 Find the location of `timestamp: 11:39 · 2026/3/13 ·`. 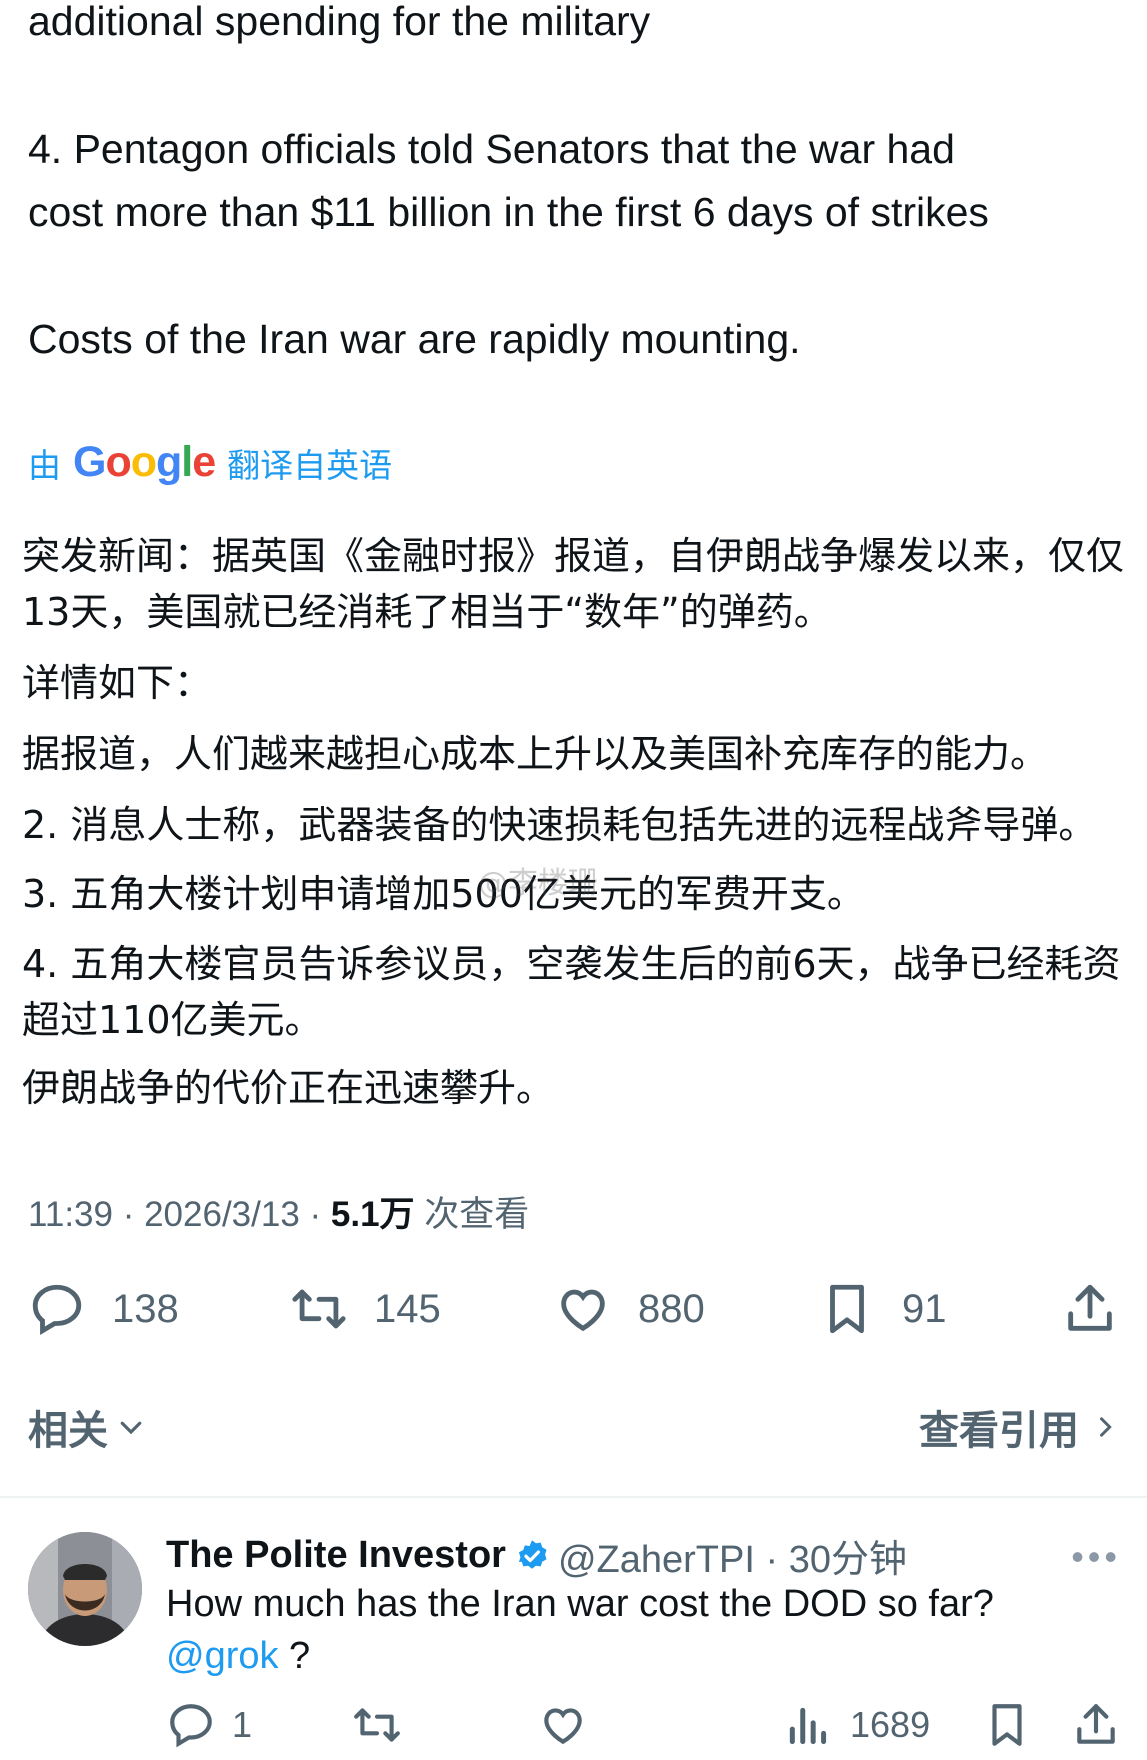

timestamp: 11:39 · 2026/3/13 · is located at coordinates (179, 1214).